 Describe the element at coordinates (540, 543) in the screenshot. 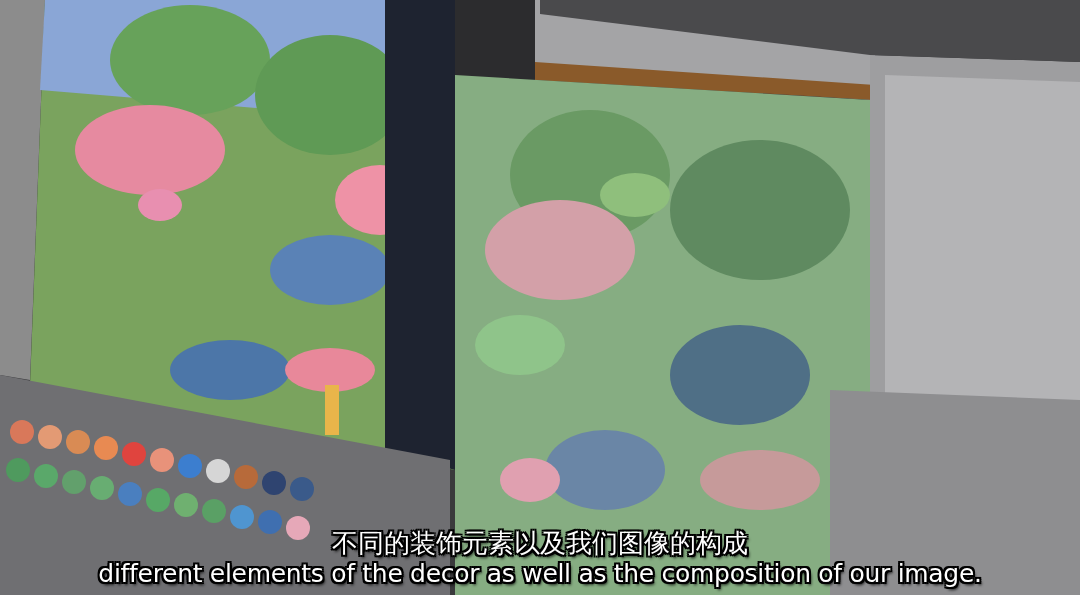

I see `subtitle-line: 不同的装饰元素以及我们图像的构成` at that location.